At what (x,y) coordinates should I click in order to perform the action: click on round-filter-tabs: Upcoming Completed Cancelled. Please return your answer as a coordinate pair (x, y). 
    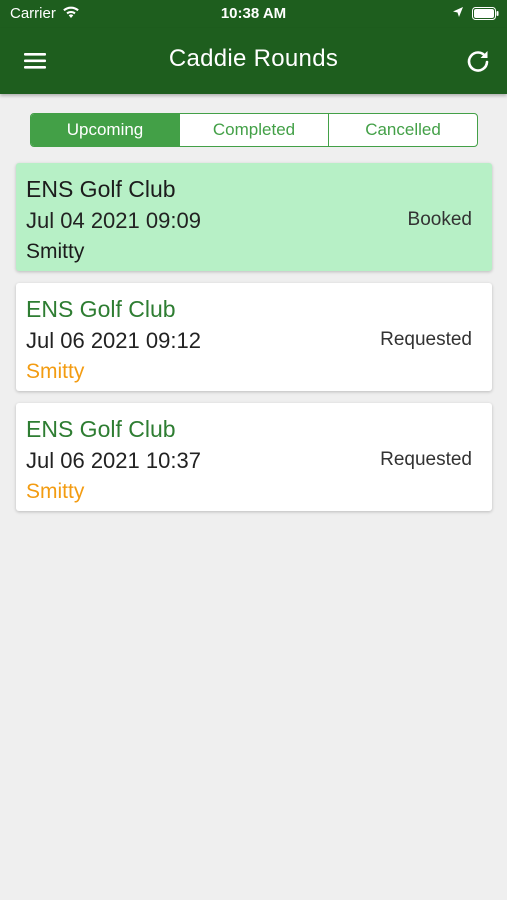
    Looking at the image, I should click on (254, 130).